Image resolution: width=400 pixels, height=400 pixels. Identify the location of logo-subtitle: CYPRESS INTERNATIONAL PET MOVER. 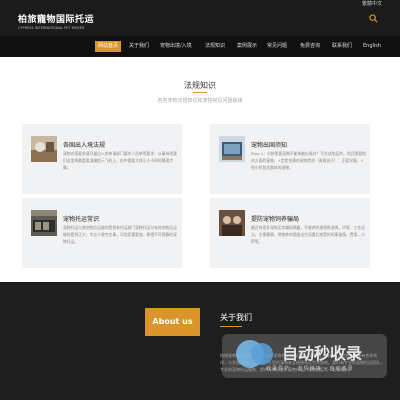
(51, 28).